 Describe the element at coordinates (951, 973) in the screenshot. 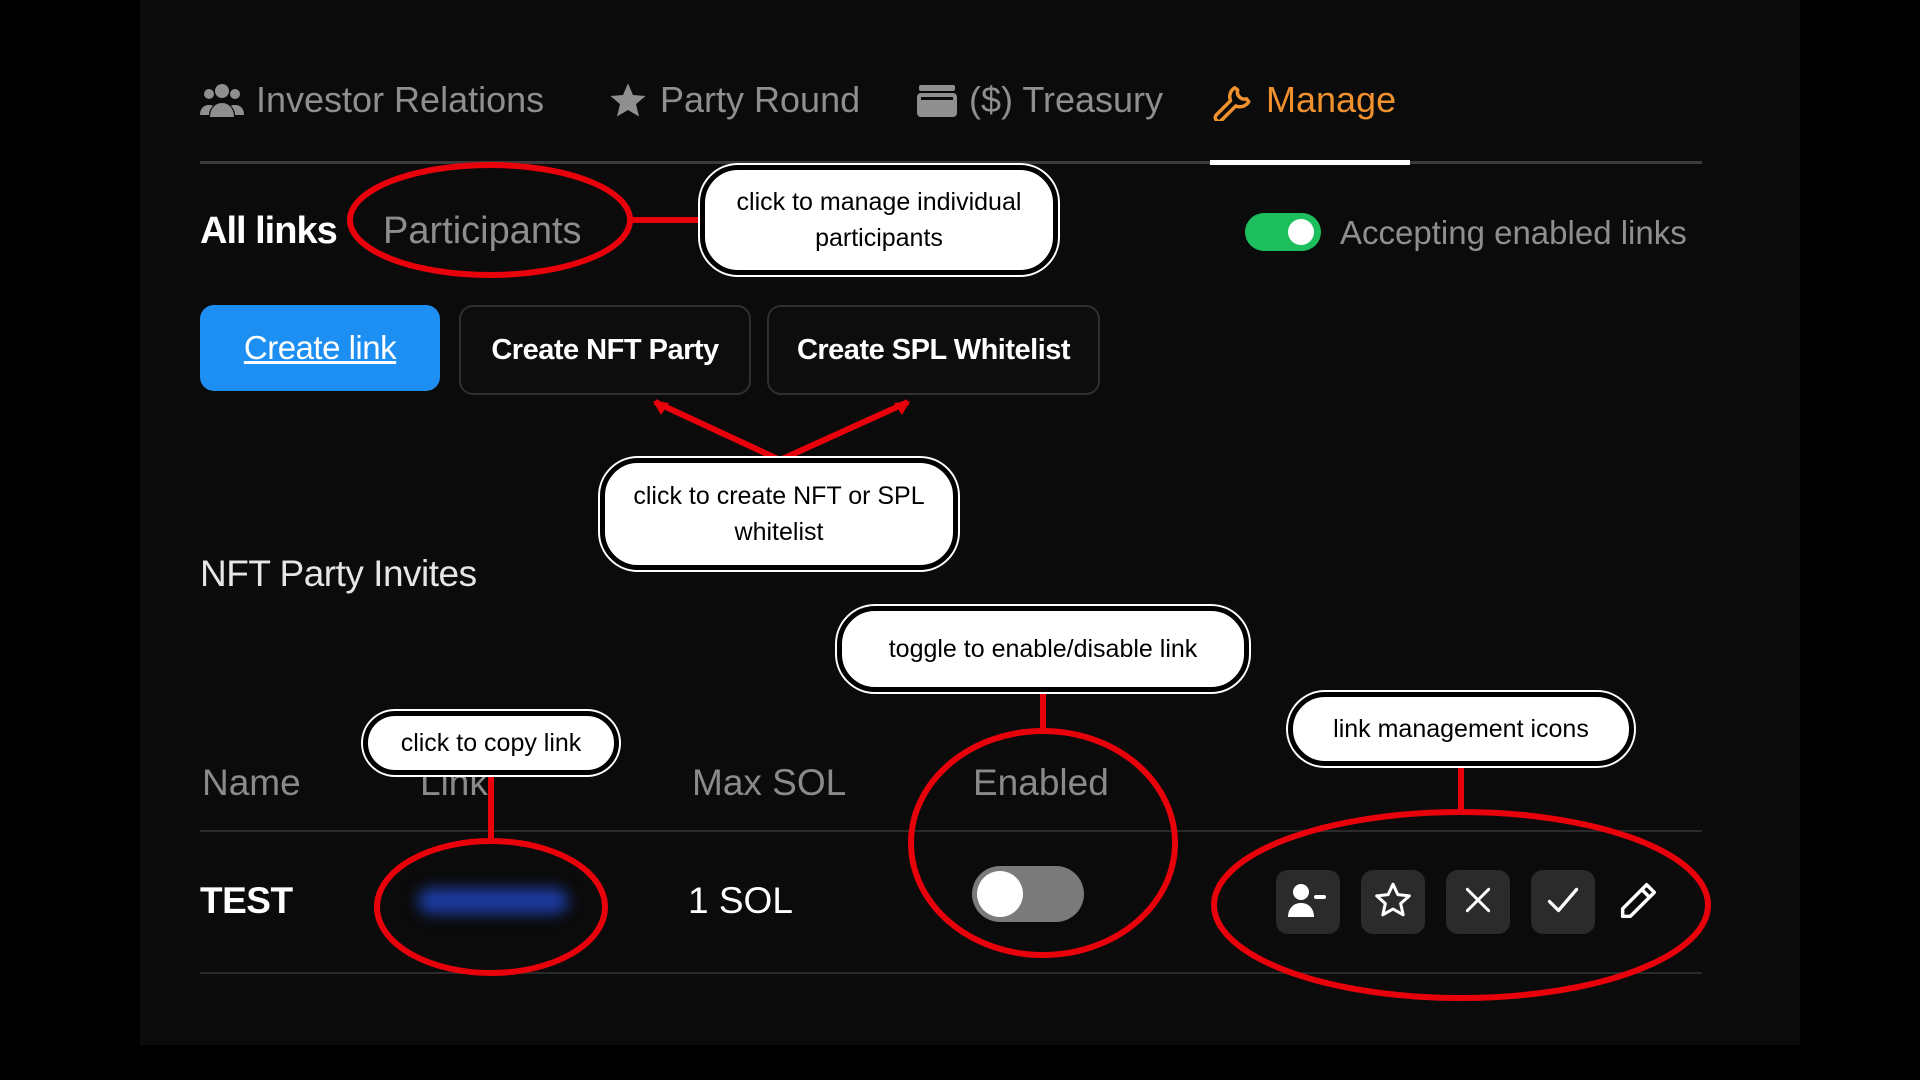

I see `table-row-divider` at that location.